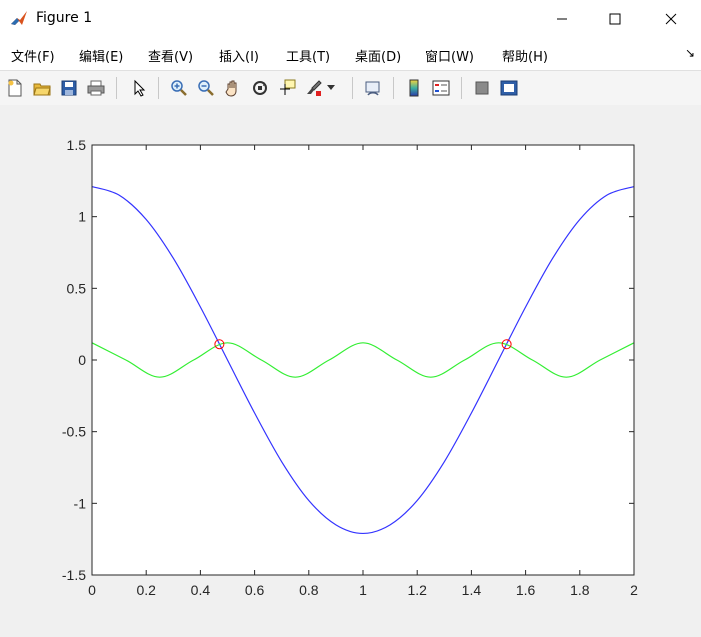 The image size is (701, 637). What do you see at coordinates (634, 590) in the screenshot?
I see `x-tick-label: 2` at bounding box center [634, 590].